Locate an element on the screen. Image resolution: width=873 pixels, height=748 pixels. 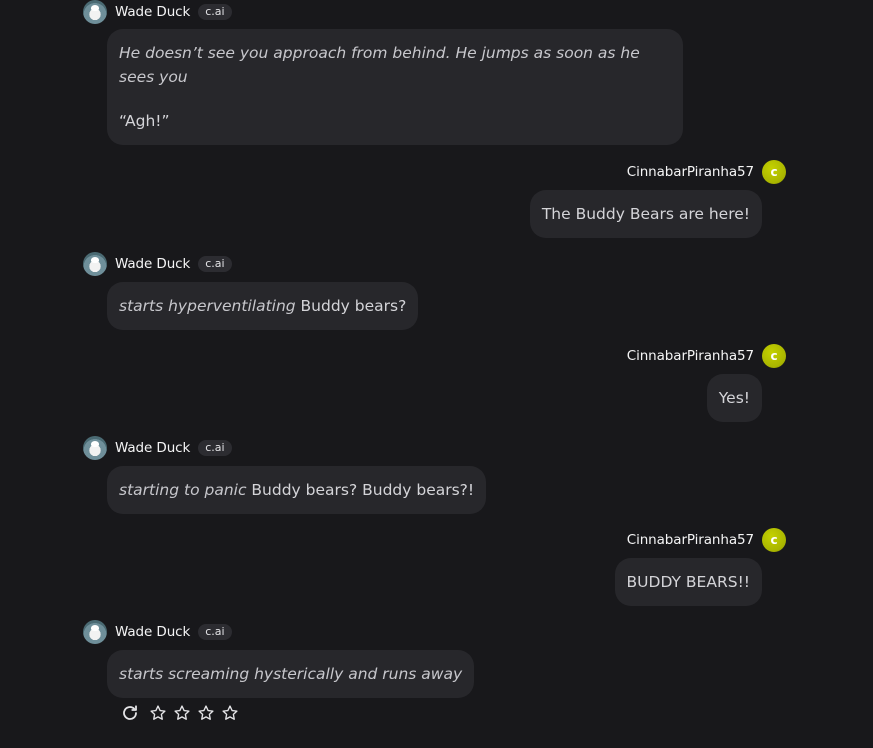
message-text: The Buddy Bears are here! is located at coordinates (645, 214).